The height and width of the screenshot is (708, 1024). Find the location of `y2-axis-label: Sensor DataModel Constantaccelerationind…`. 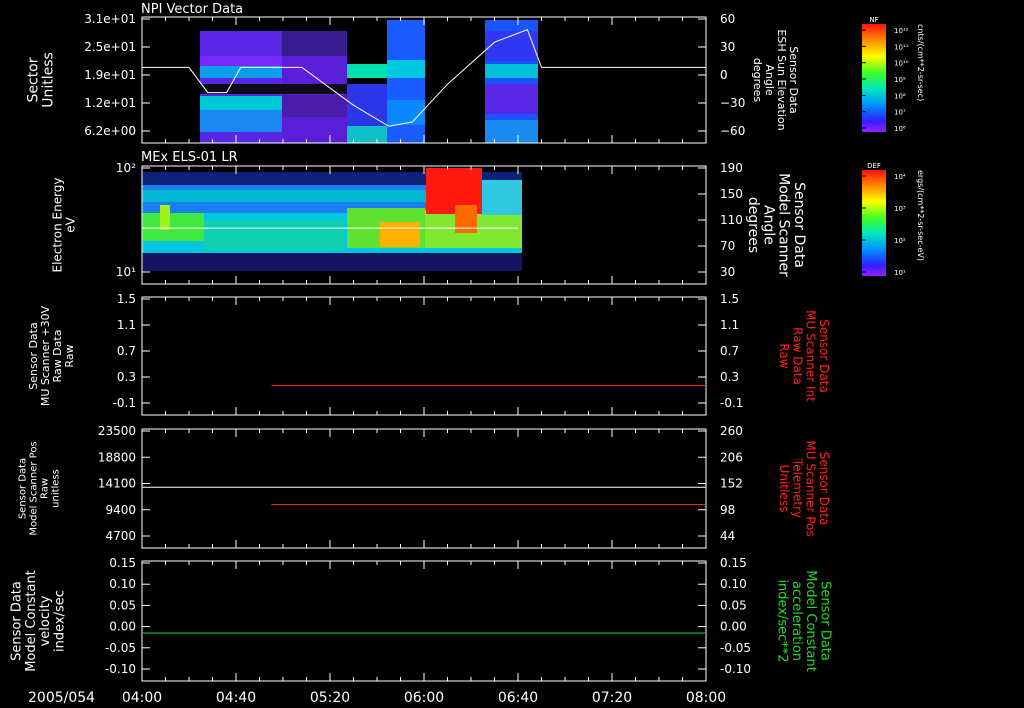

y2-axis-label: Sensor DataModel Constantaccelerationind… is located at coordinates (804, 621).